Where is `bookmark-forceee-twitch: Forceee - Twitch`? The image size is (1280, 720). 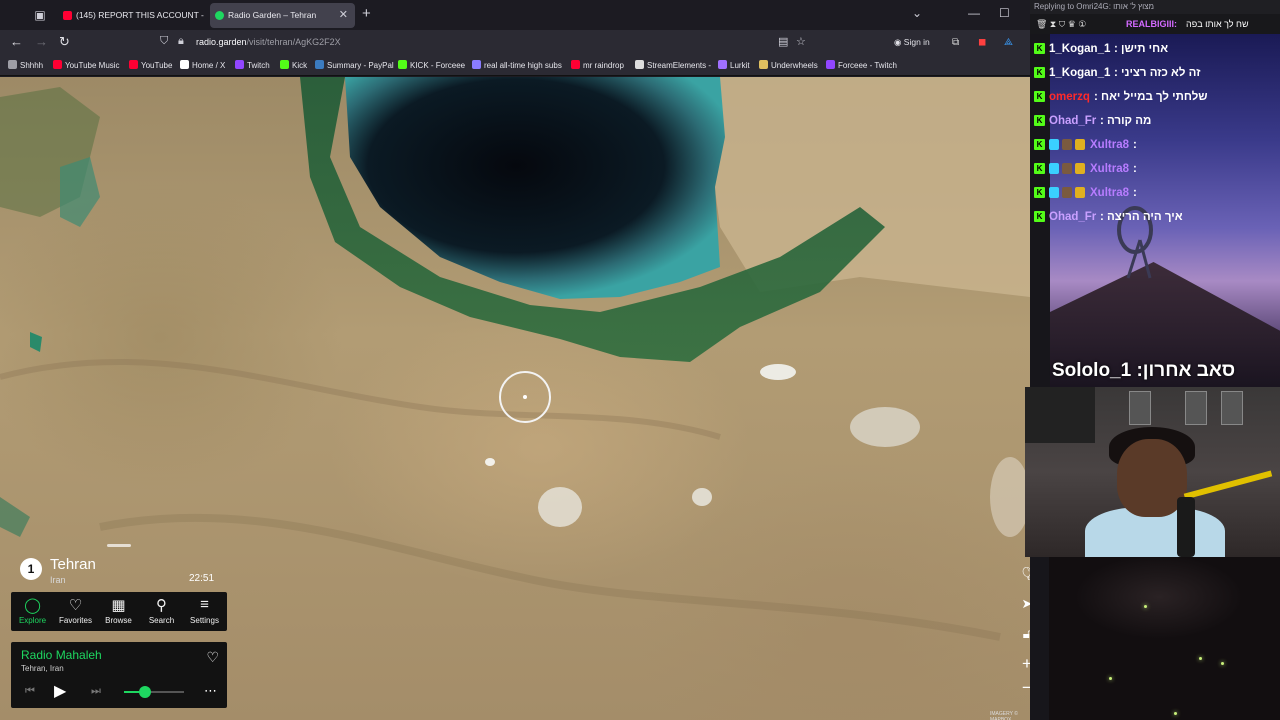
bookmark-forceee-twitch: Forceee - Twitch is located at coordinates (861, 65).